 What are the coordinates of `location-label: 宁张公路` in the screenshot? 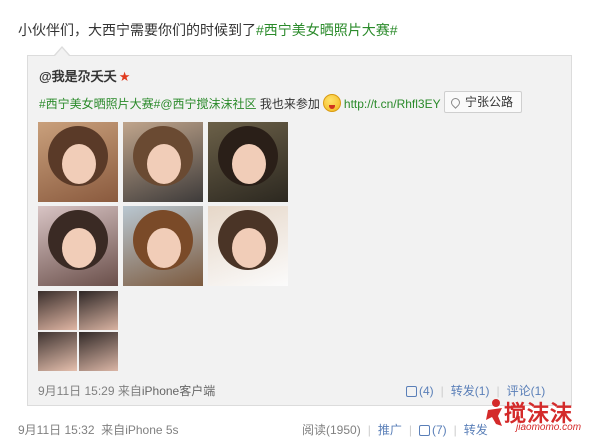 It's located at (489, 102).